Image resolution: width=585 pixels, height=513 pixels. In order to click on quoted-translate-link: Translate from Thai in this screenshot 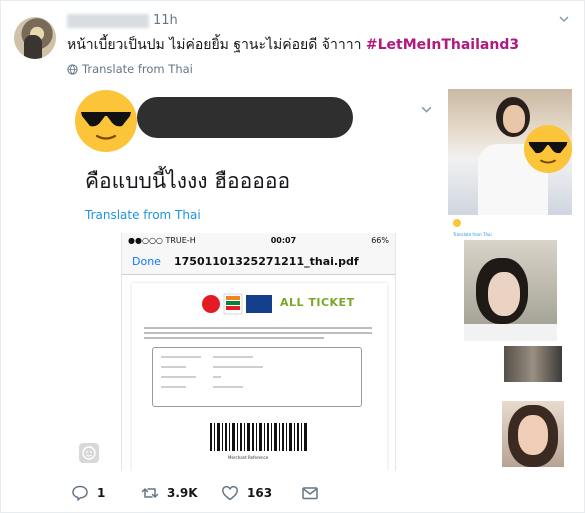, I will do `click(143, 215)`.